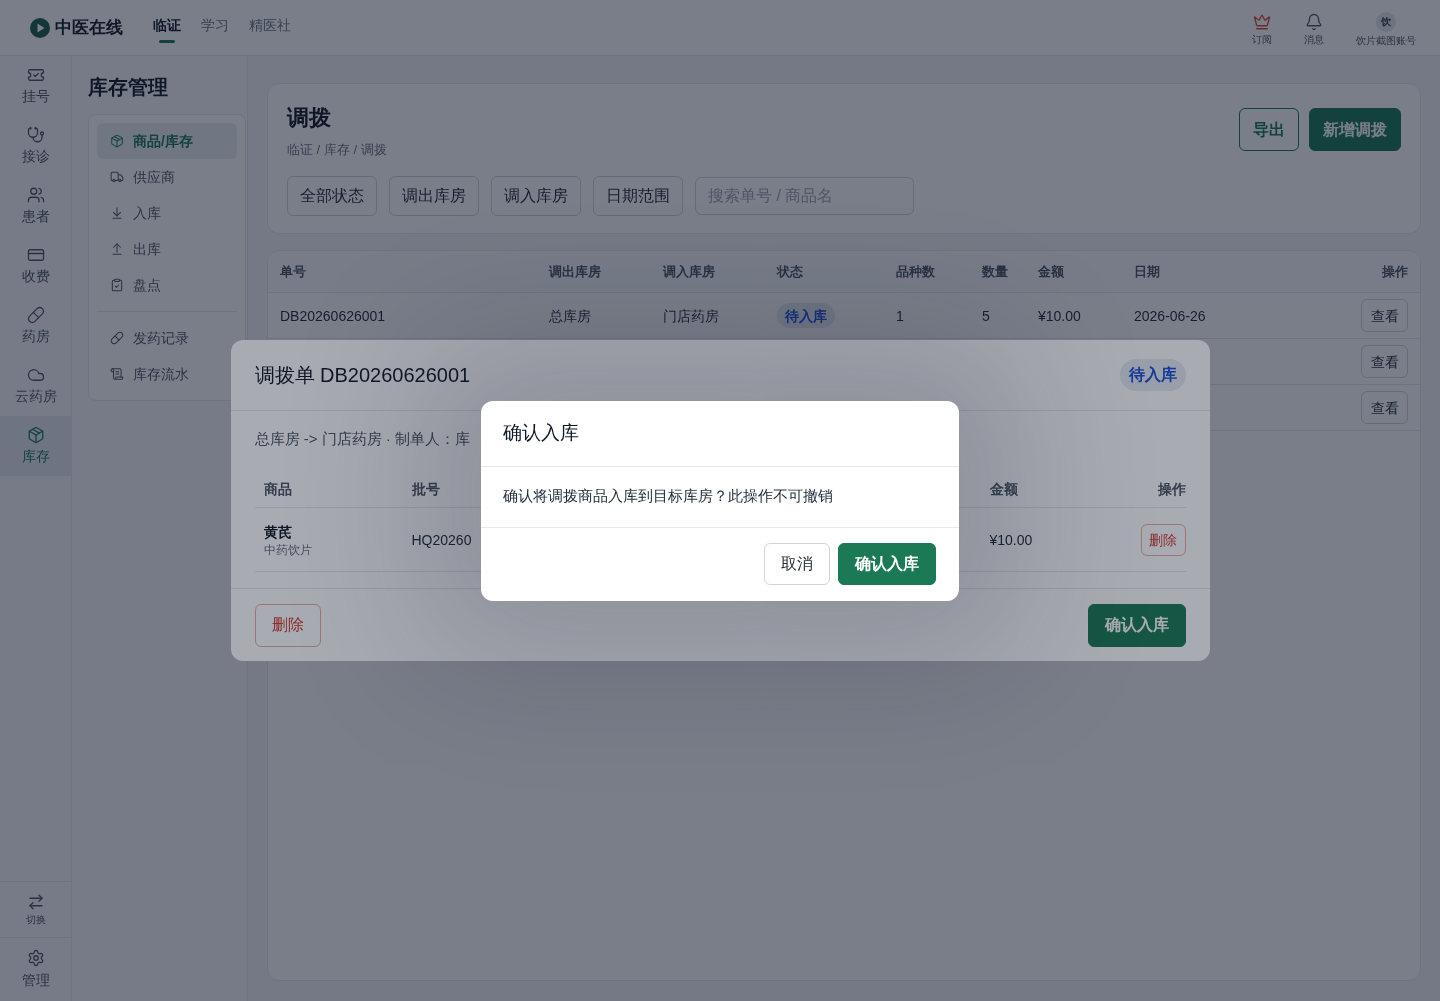 The height and width of the screenshot is (1001, 1440). I want to click on table-cell-text: 2026-06-26, so click(1170, 316).